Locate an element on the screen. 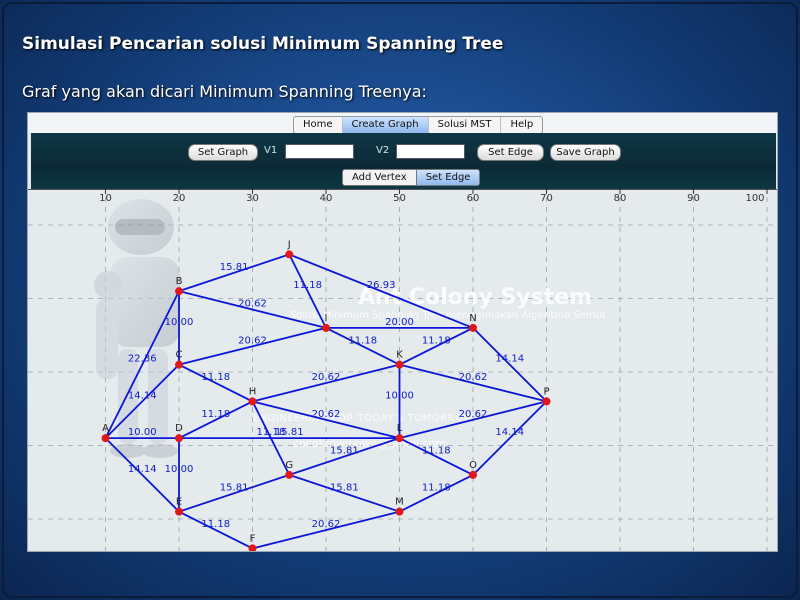 The image size is (800, 600). menu-help: Help is located at coordinates (521, 125).